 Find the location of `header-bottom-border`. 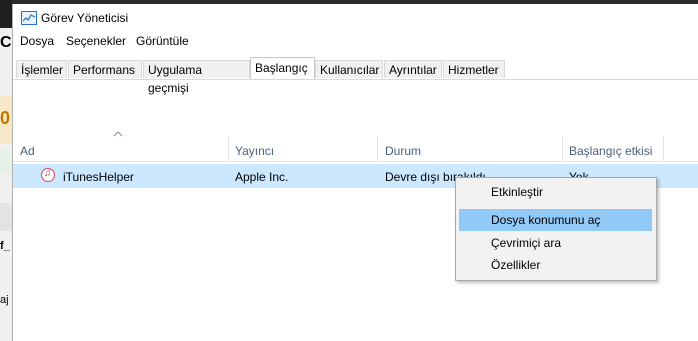

header-bottom-border is located at coordinates (355, 161).